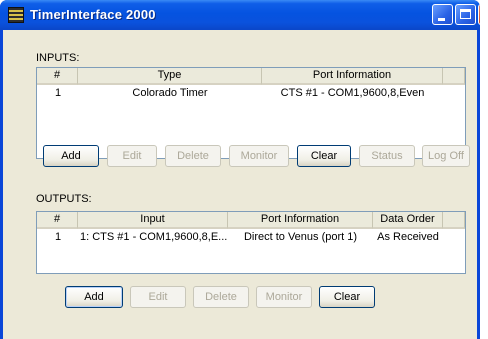 This screenshot has height=339, width=488. I want to click on outputs-col-input: Input, so click(153, 220).